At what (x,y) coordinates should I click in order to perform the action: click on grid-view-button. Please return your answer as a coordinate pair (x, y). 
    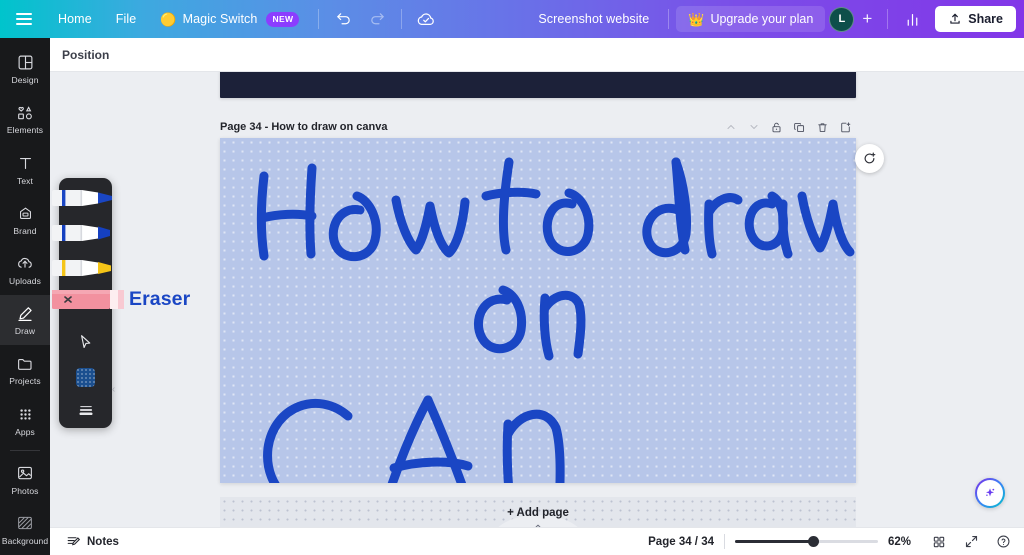
    Looking at the image, I should click on (939, 542).